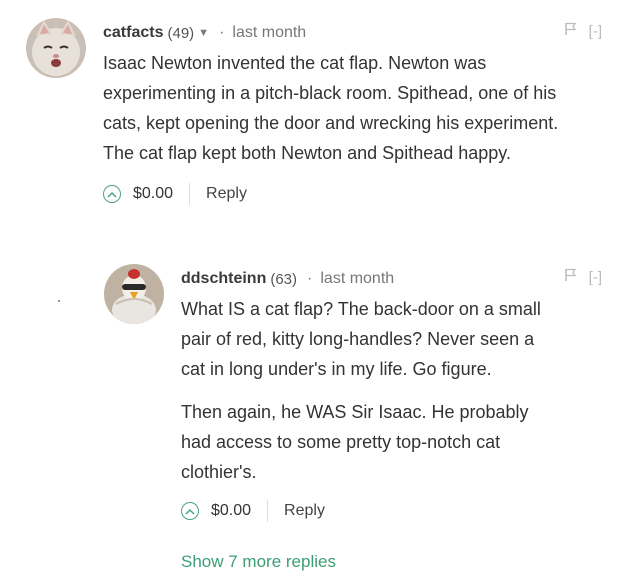  I want to click on comment-meta: ddschteinn (63) · last month [-], so click(398, 279).